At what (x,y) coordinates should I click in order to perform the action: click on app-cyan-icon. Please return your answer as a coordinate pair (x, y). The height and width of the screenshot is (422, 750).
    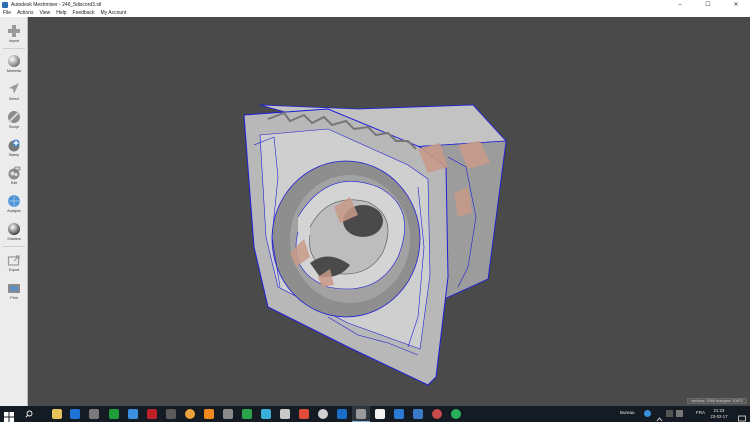
    Looking at the image, I should click on (266, 414).